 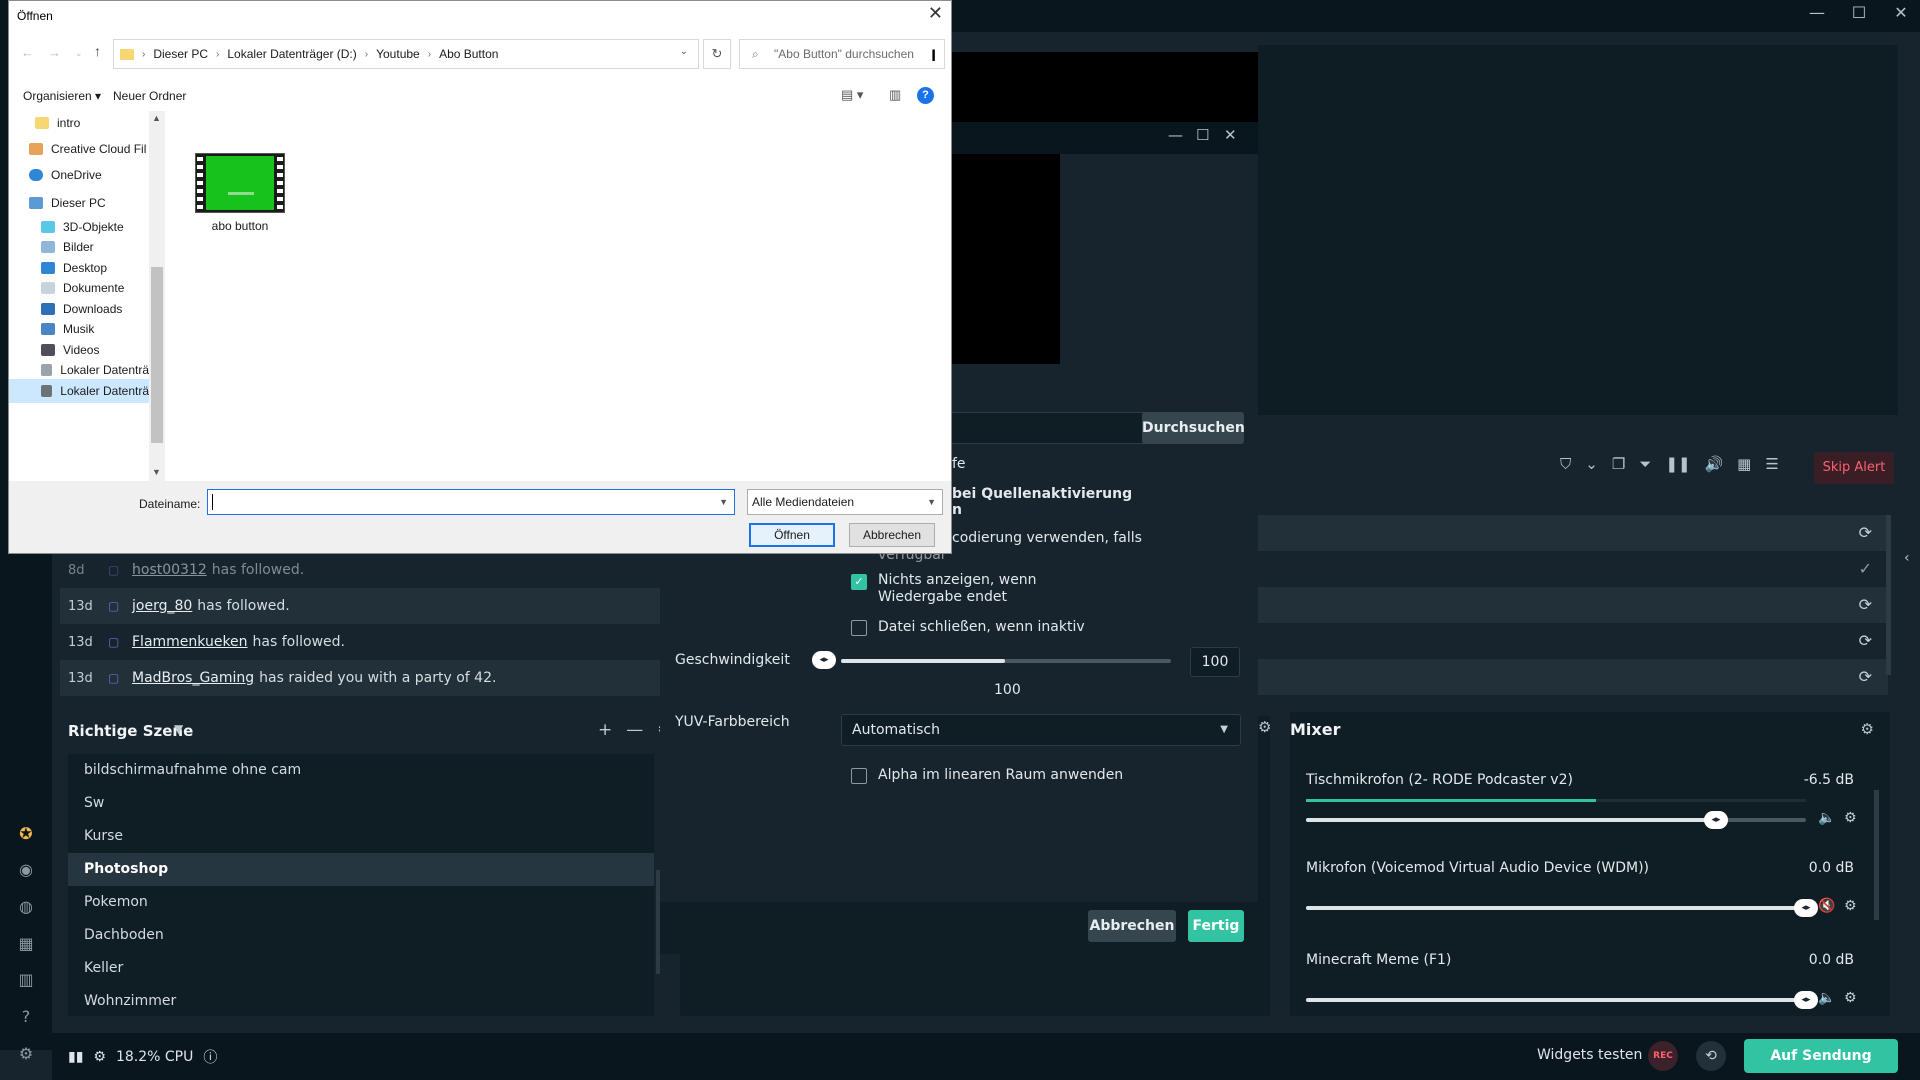 I want to click on new-folder-button: Neuer Ordner, so click(x=149, y=96).